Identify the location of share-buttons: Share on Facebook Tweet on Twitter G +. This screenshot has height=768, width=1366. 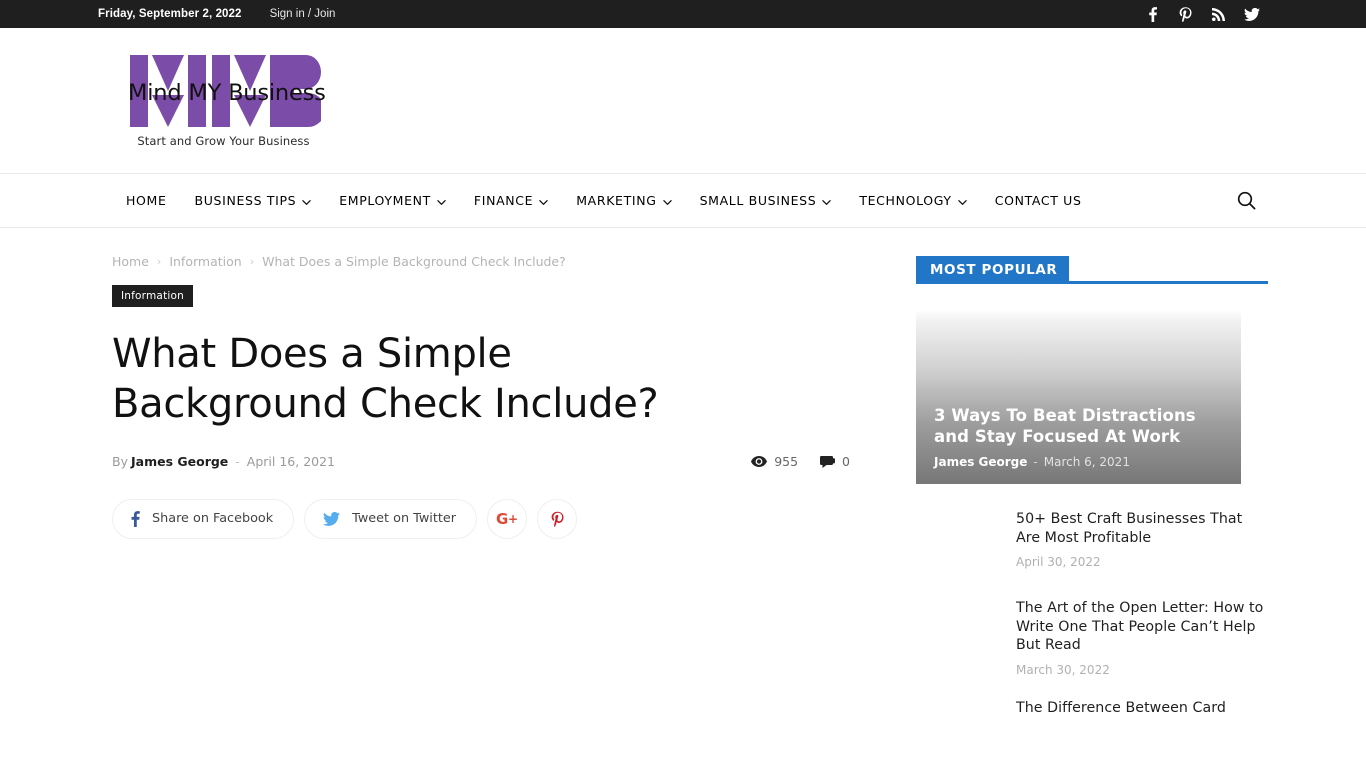
(500, 518).